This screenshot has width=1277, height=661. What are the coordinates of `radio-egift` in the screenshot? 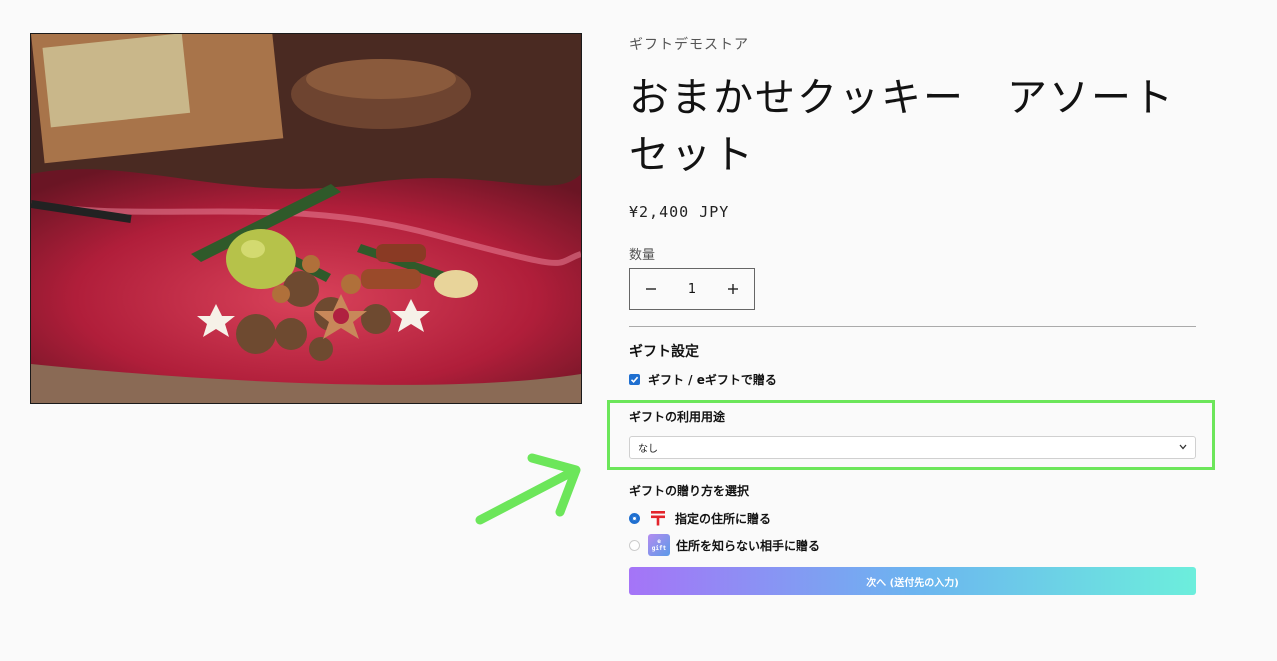 It's located at (634, 545).